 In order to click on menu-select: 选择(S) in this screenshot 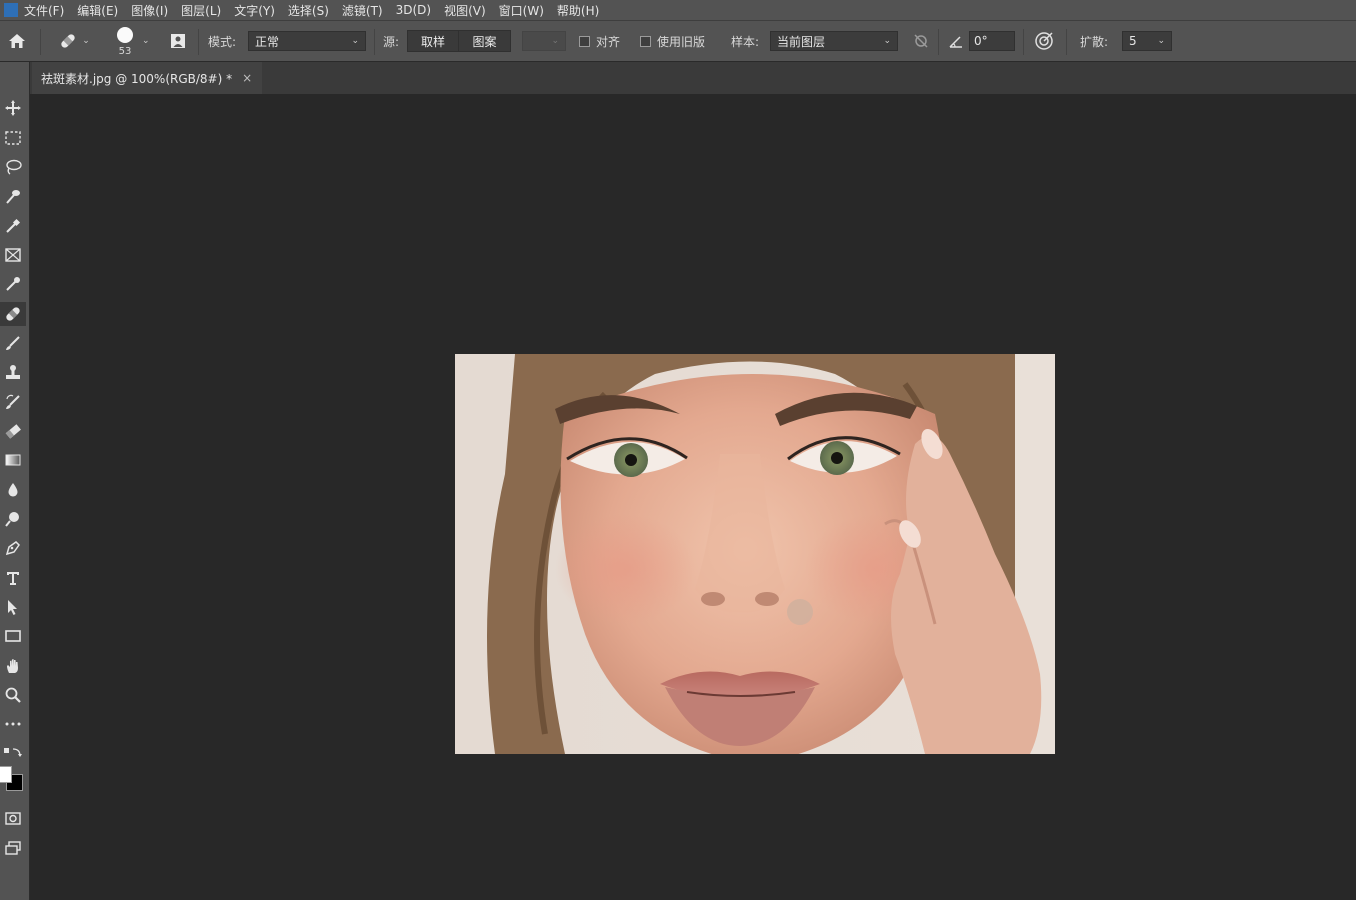, I will do `click(308, 10)`.